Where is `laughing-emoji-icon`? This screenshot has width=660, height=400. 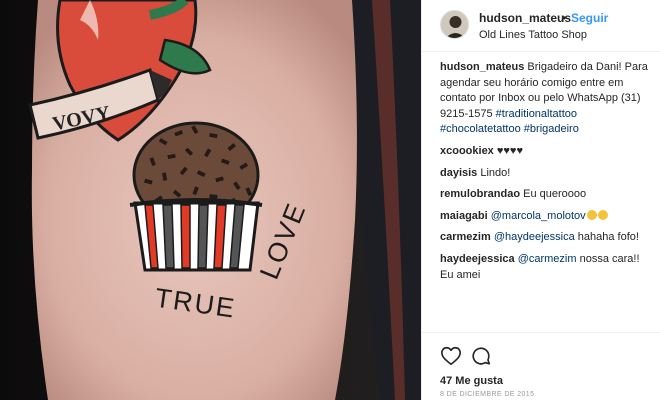
laughing-emoji-icon is located at coordinates (591, 214).